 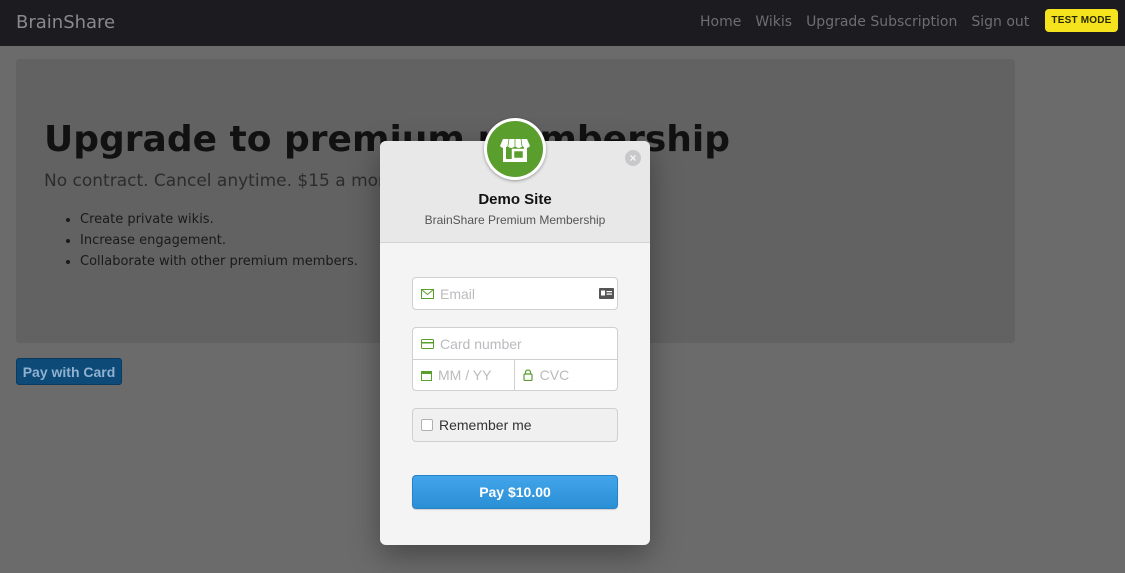 I want to click on feature-item: Create private wikis., so click(x=219, y=219).